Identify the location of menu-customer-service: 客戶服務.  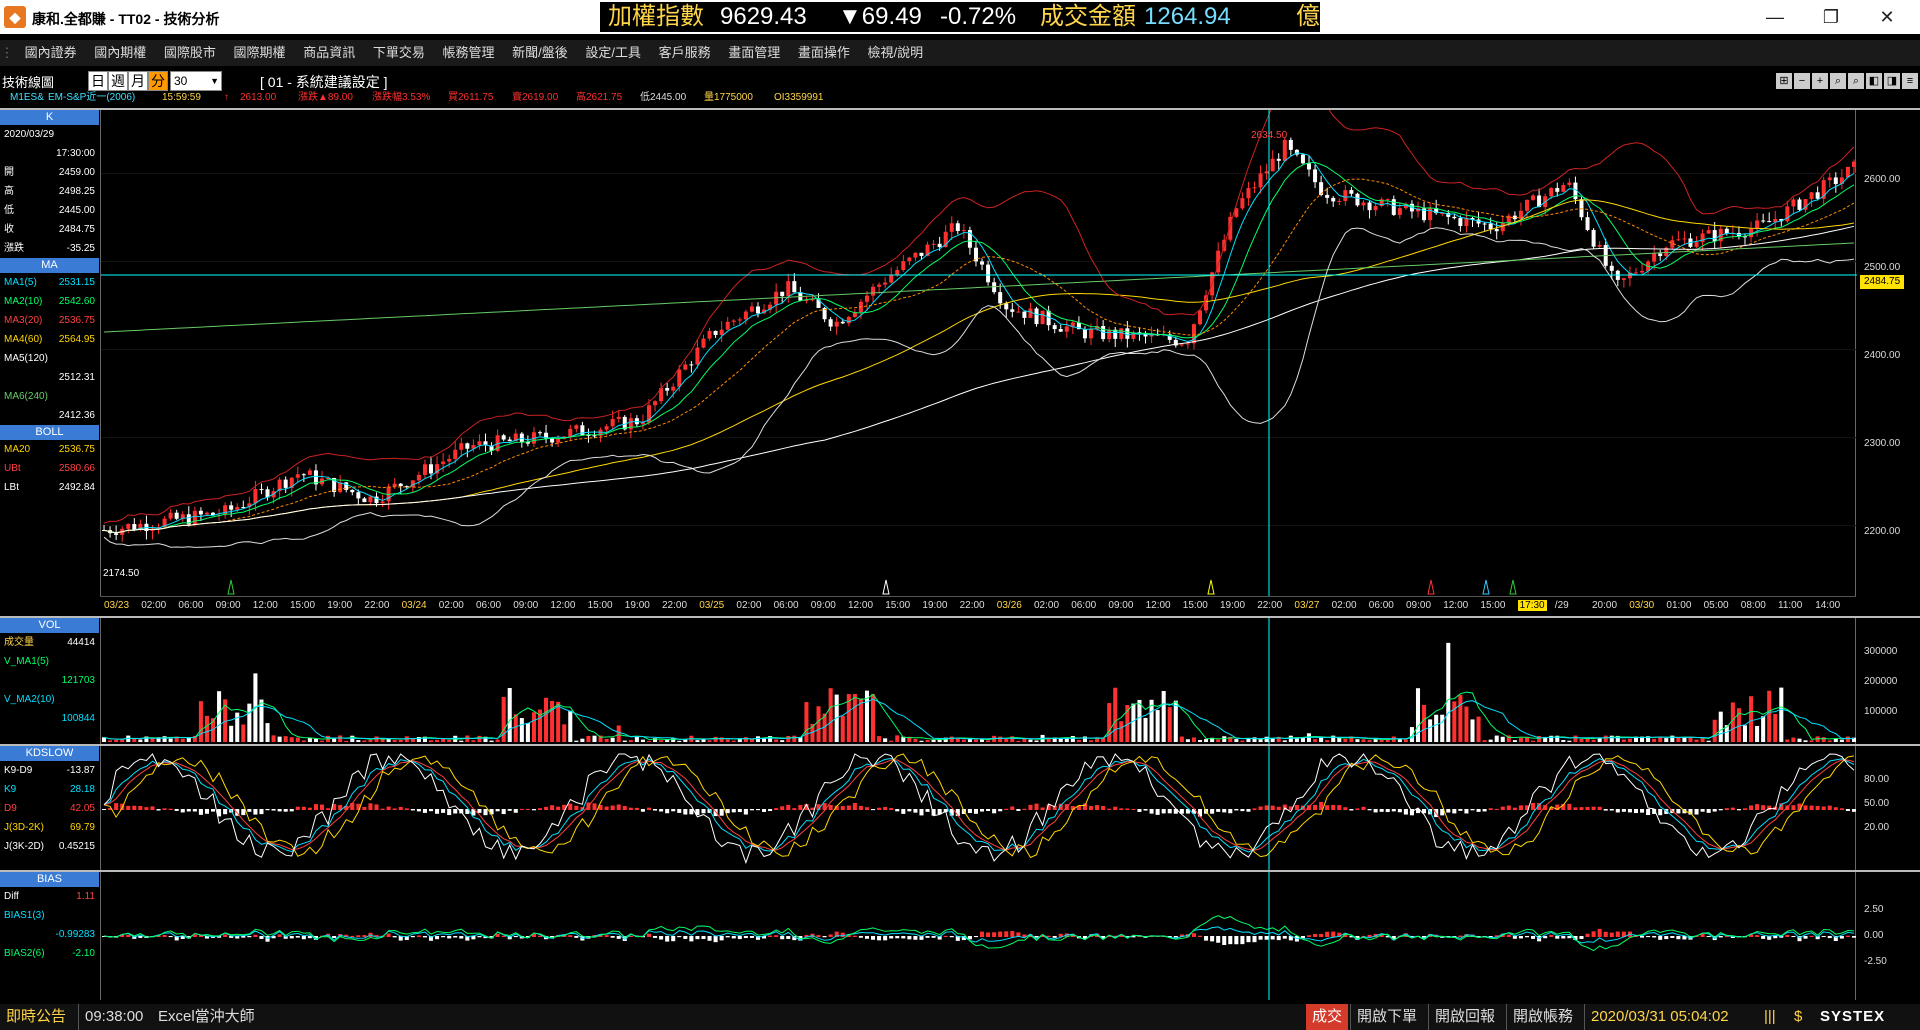
(685, 53).